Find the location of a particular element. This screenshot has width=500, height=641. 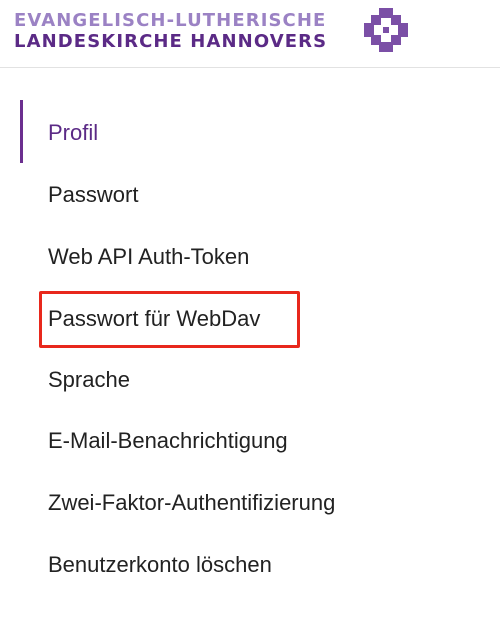

nav-item-zwei-faktor: Zwei-Faktor-Authentifizierung is located at coordinates (191, 503).